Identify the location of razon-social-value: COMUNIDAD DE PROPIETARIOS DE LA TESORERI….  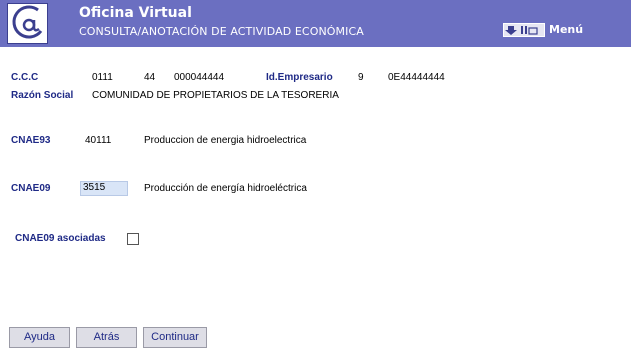
(215, 95).